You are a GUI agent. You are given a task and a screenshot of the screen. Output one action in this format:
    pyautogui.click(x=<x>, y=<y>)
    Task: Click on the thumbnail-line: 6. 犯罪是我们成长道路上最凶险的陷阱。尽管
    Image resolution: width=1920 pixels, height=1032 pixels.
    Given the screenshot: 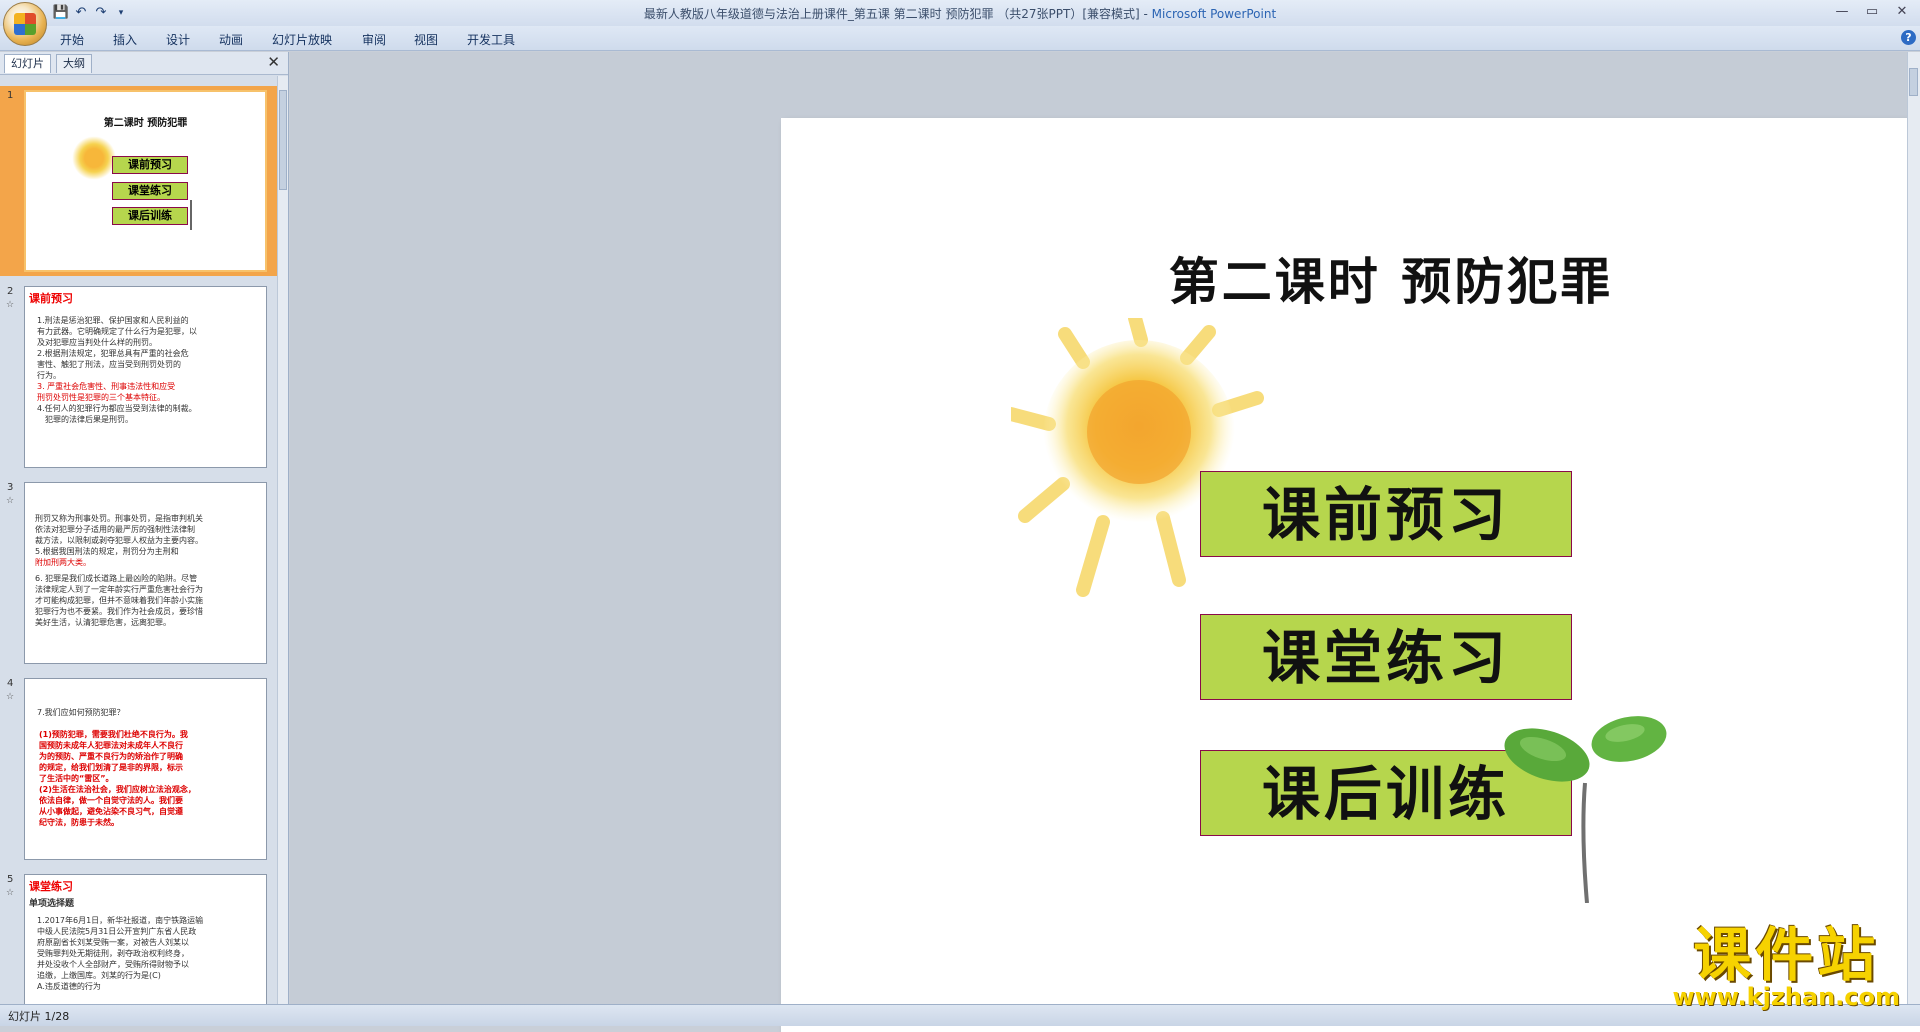 What is the action you would take?
    pyautogui.click(x=116, y=578)
    